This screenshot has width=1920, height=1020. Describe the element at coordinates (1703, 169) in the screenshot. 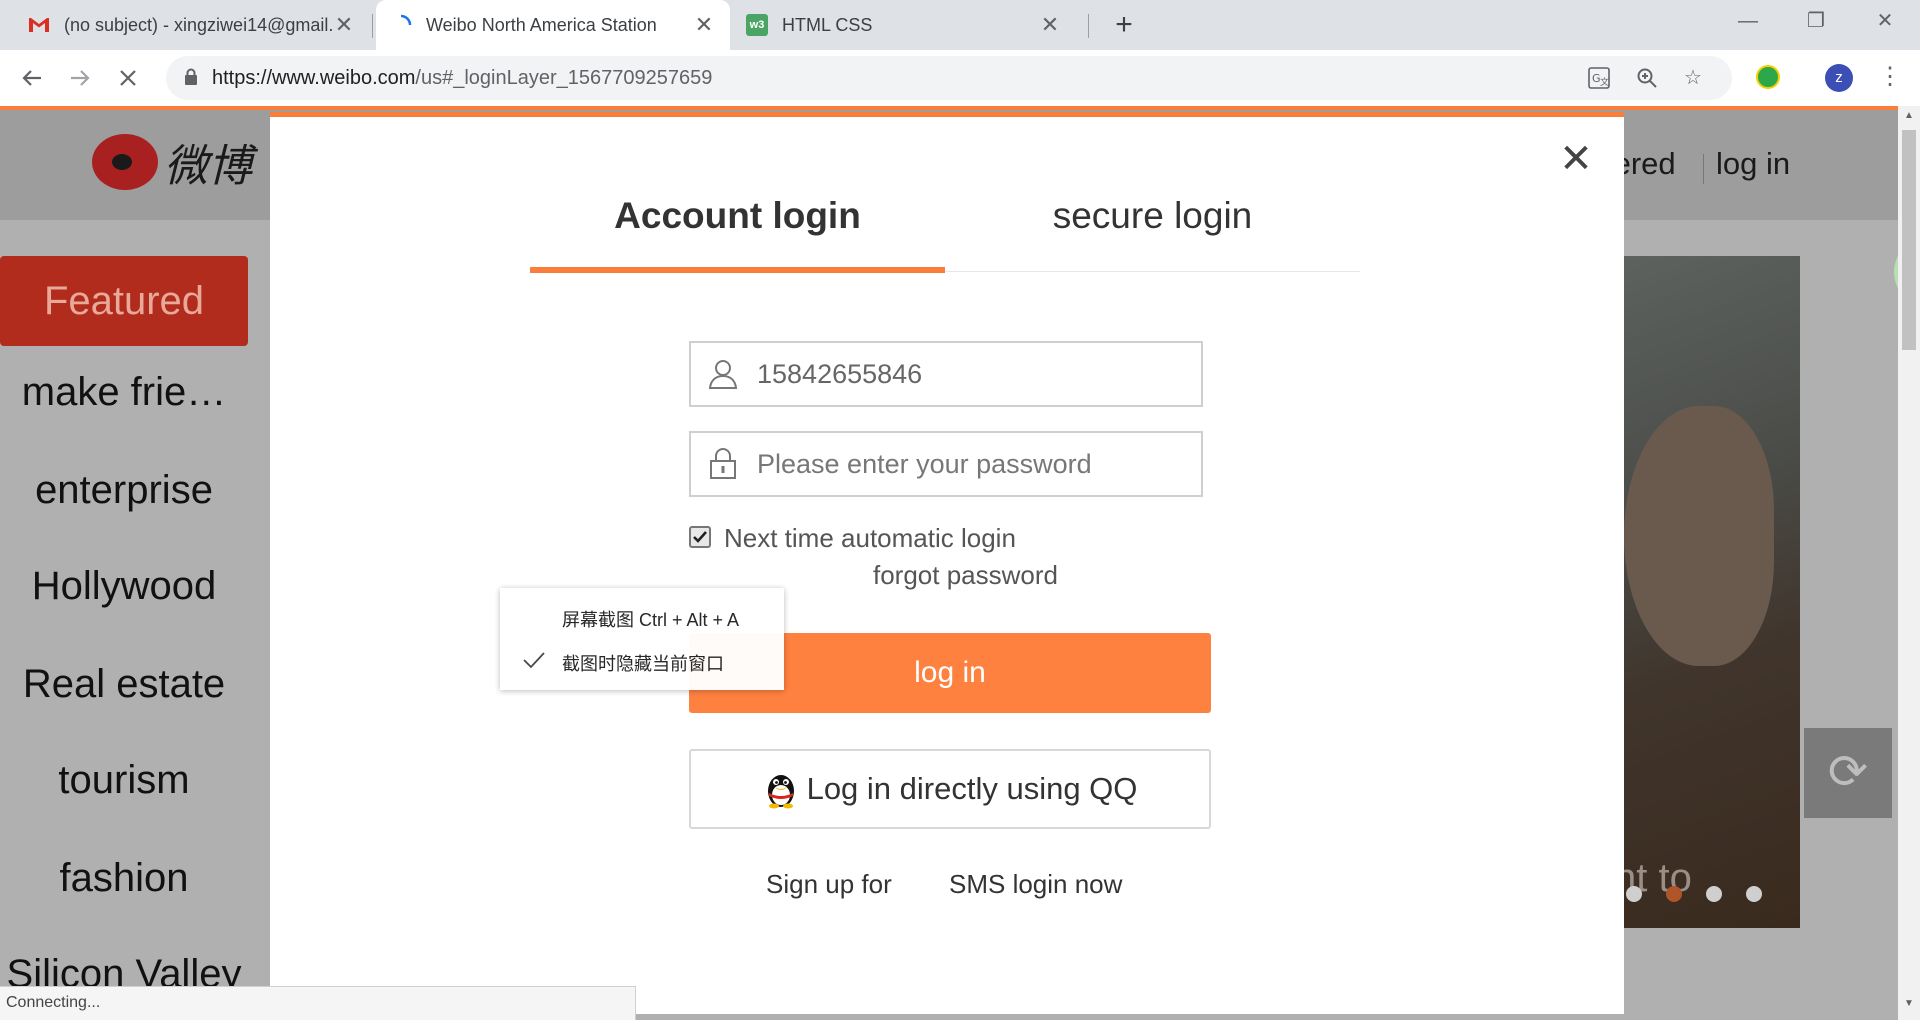

I see `header-divider` at that location.